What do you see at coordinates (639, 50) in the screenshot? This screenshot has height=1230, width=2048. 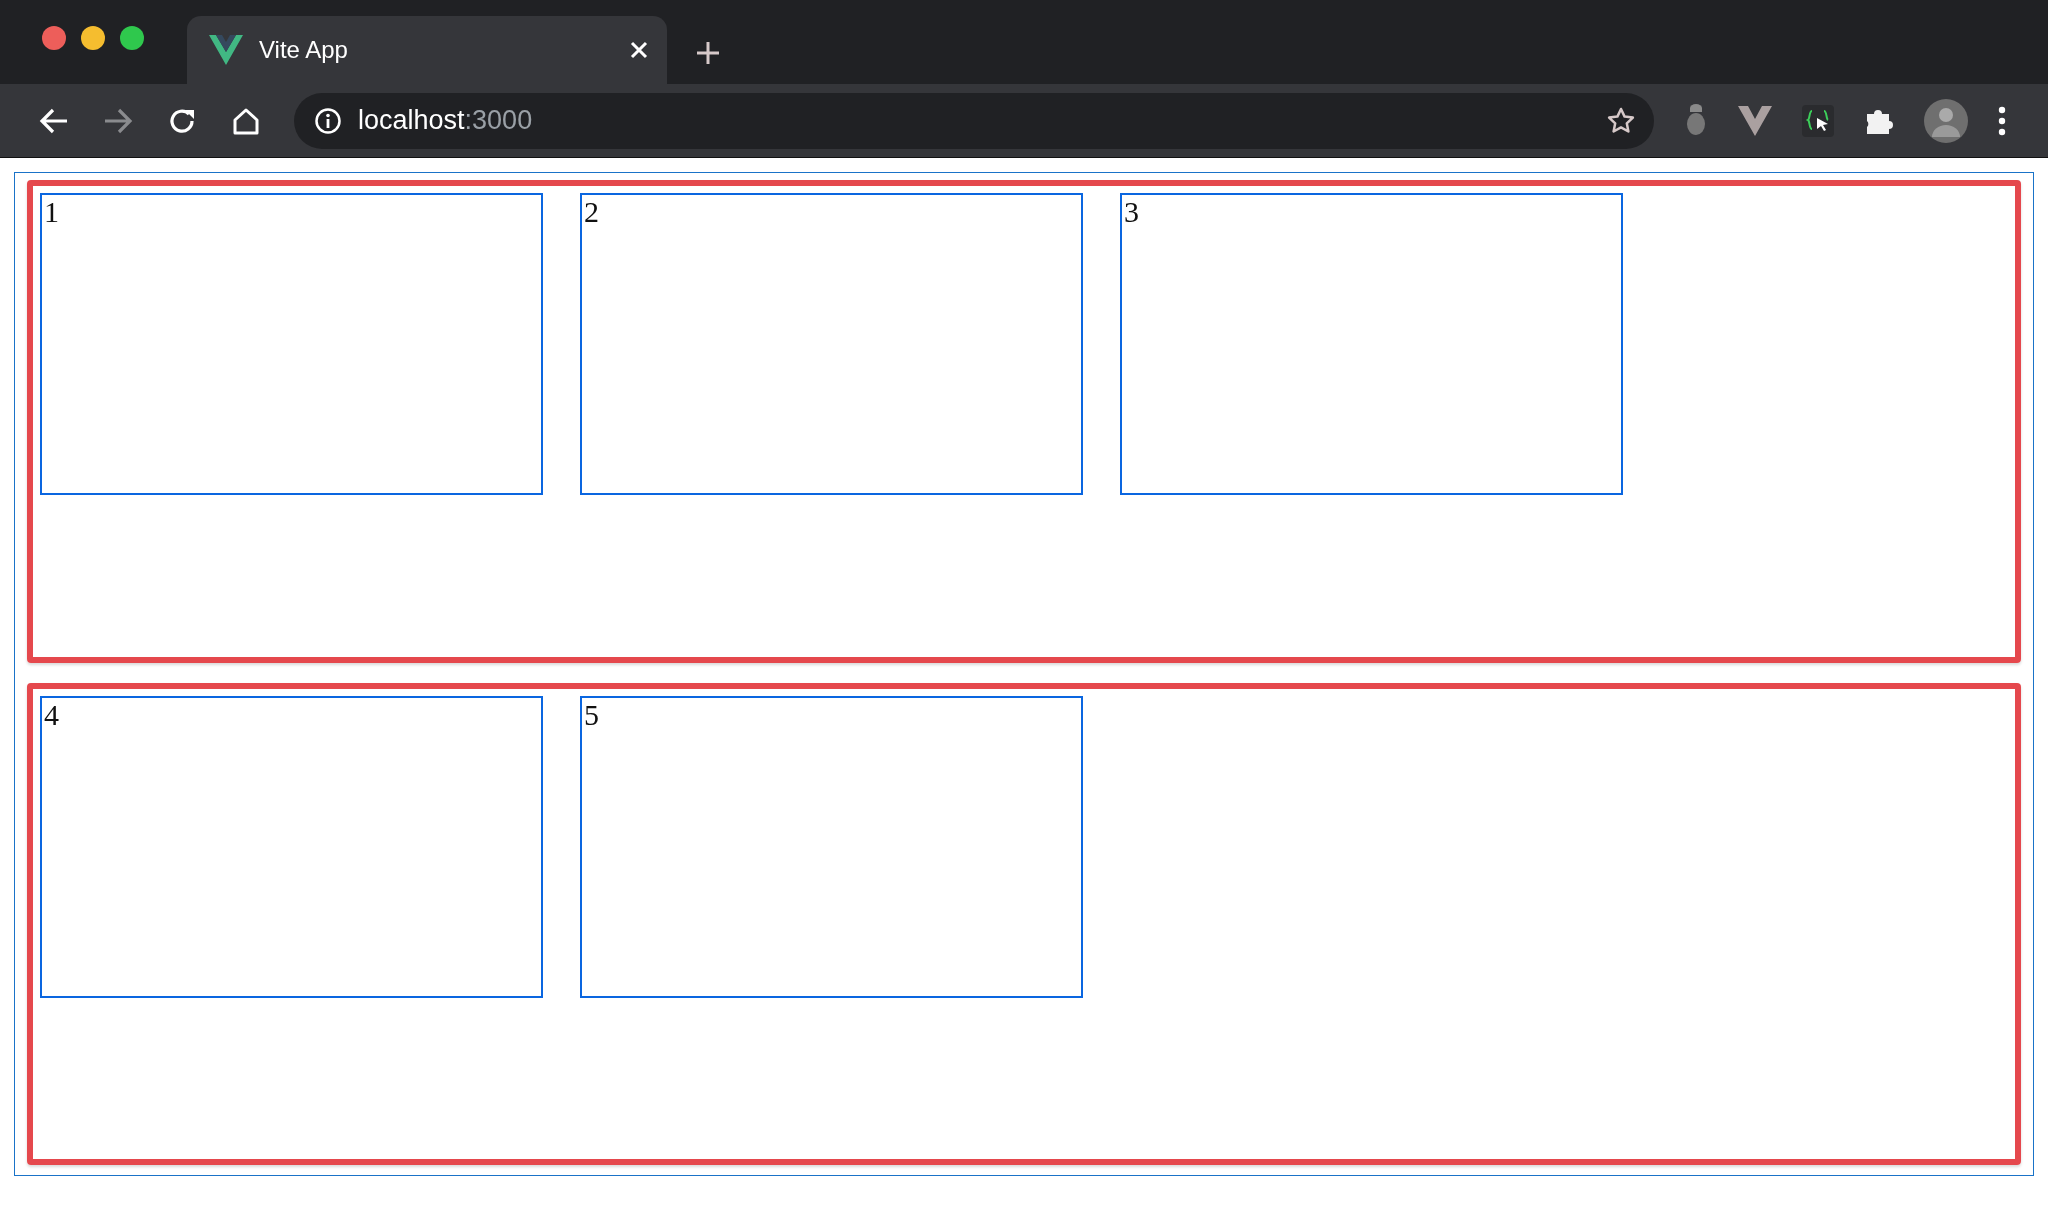 I see `close-tab-icon` at bounding box center [639, 50].